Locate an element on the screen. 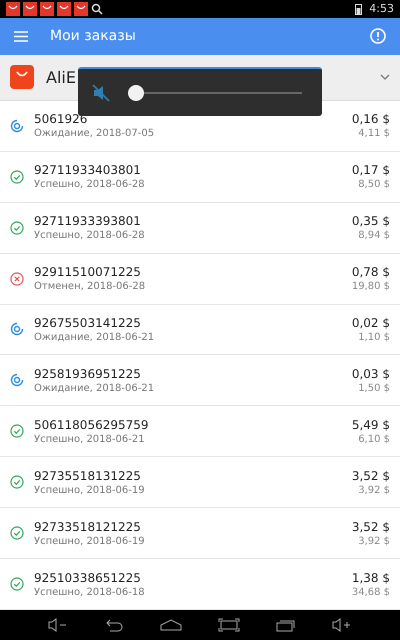  volume-slider is located at coordinates (215, 92).